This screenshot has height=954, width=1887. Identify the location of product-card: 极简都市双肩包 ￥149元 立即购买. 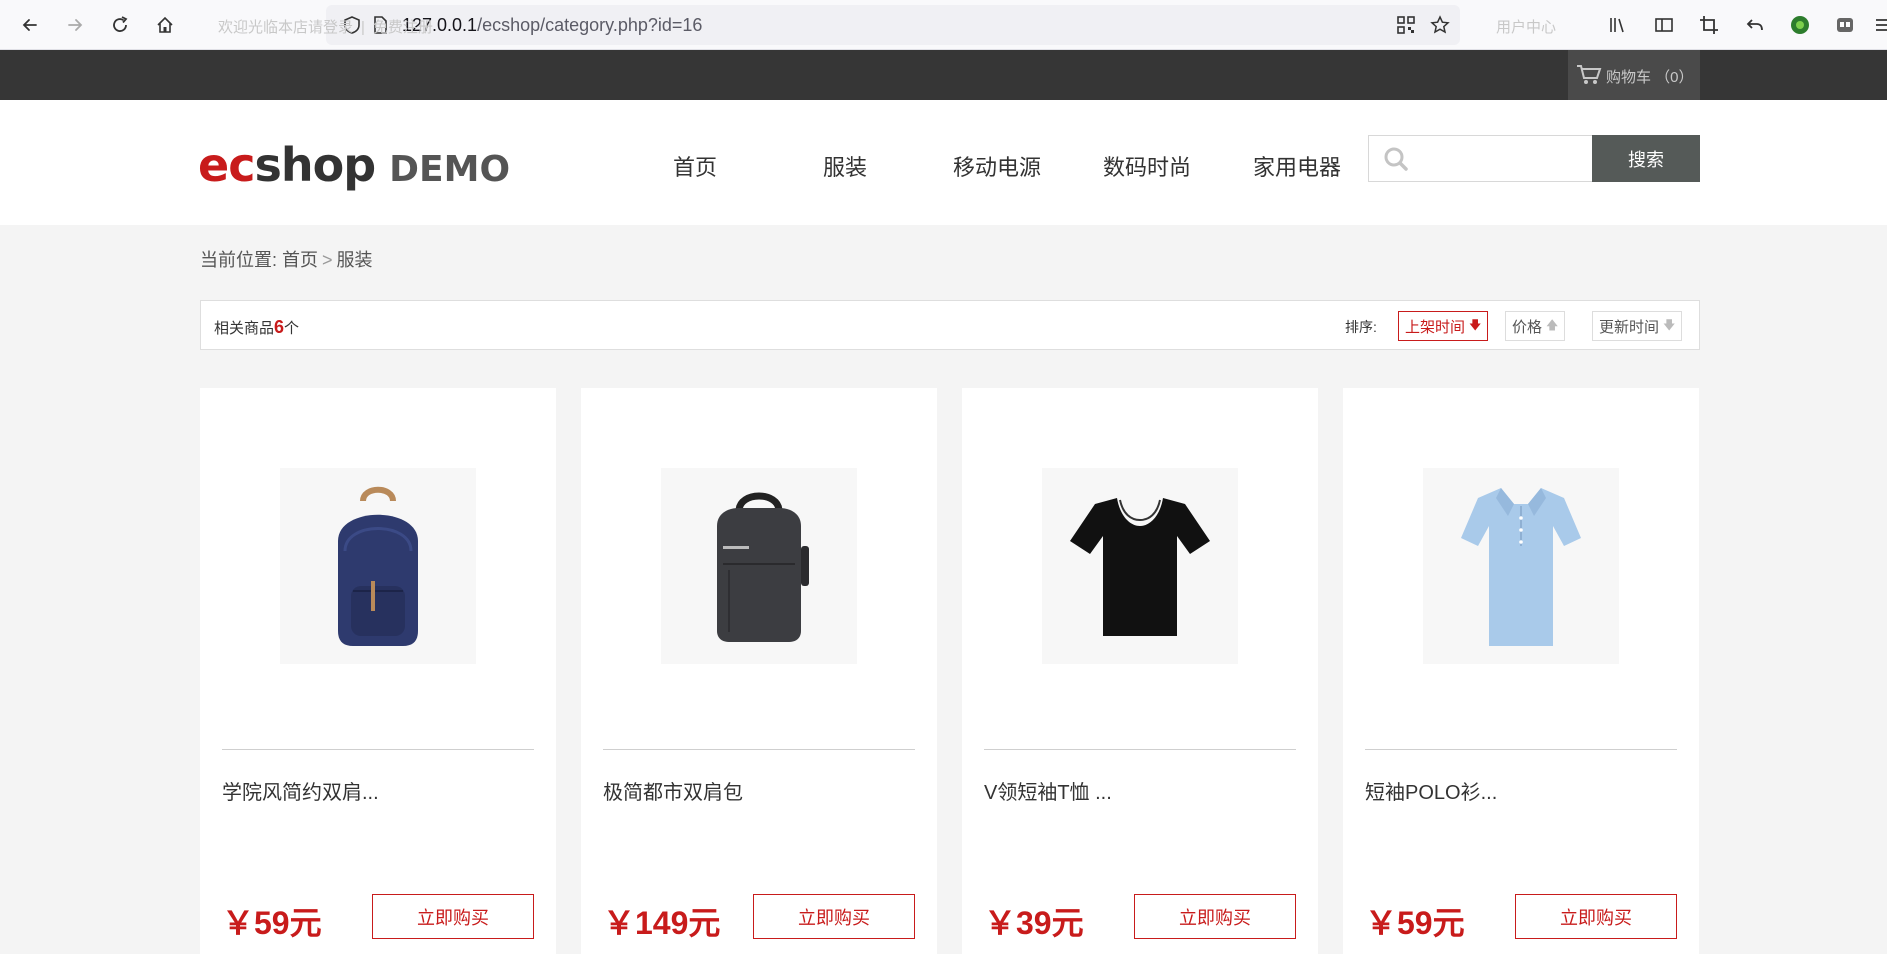
(759, 671).